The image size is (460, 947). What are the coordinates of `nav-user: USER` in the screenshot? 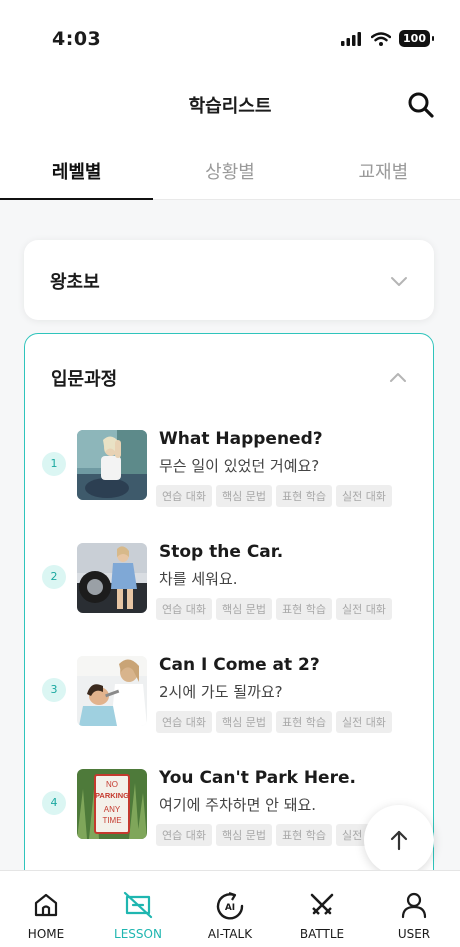 It's located at (414, 909).